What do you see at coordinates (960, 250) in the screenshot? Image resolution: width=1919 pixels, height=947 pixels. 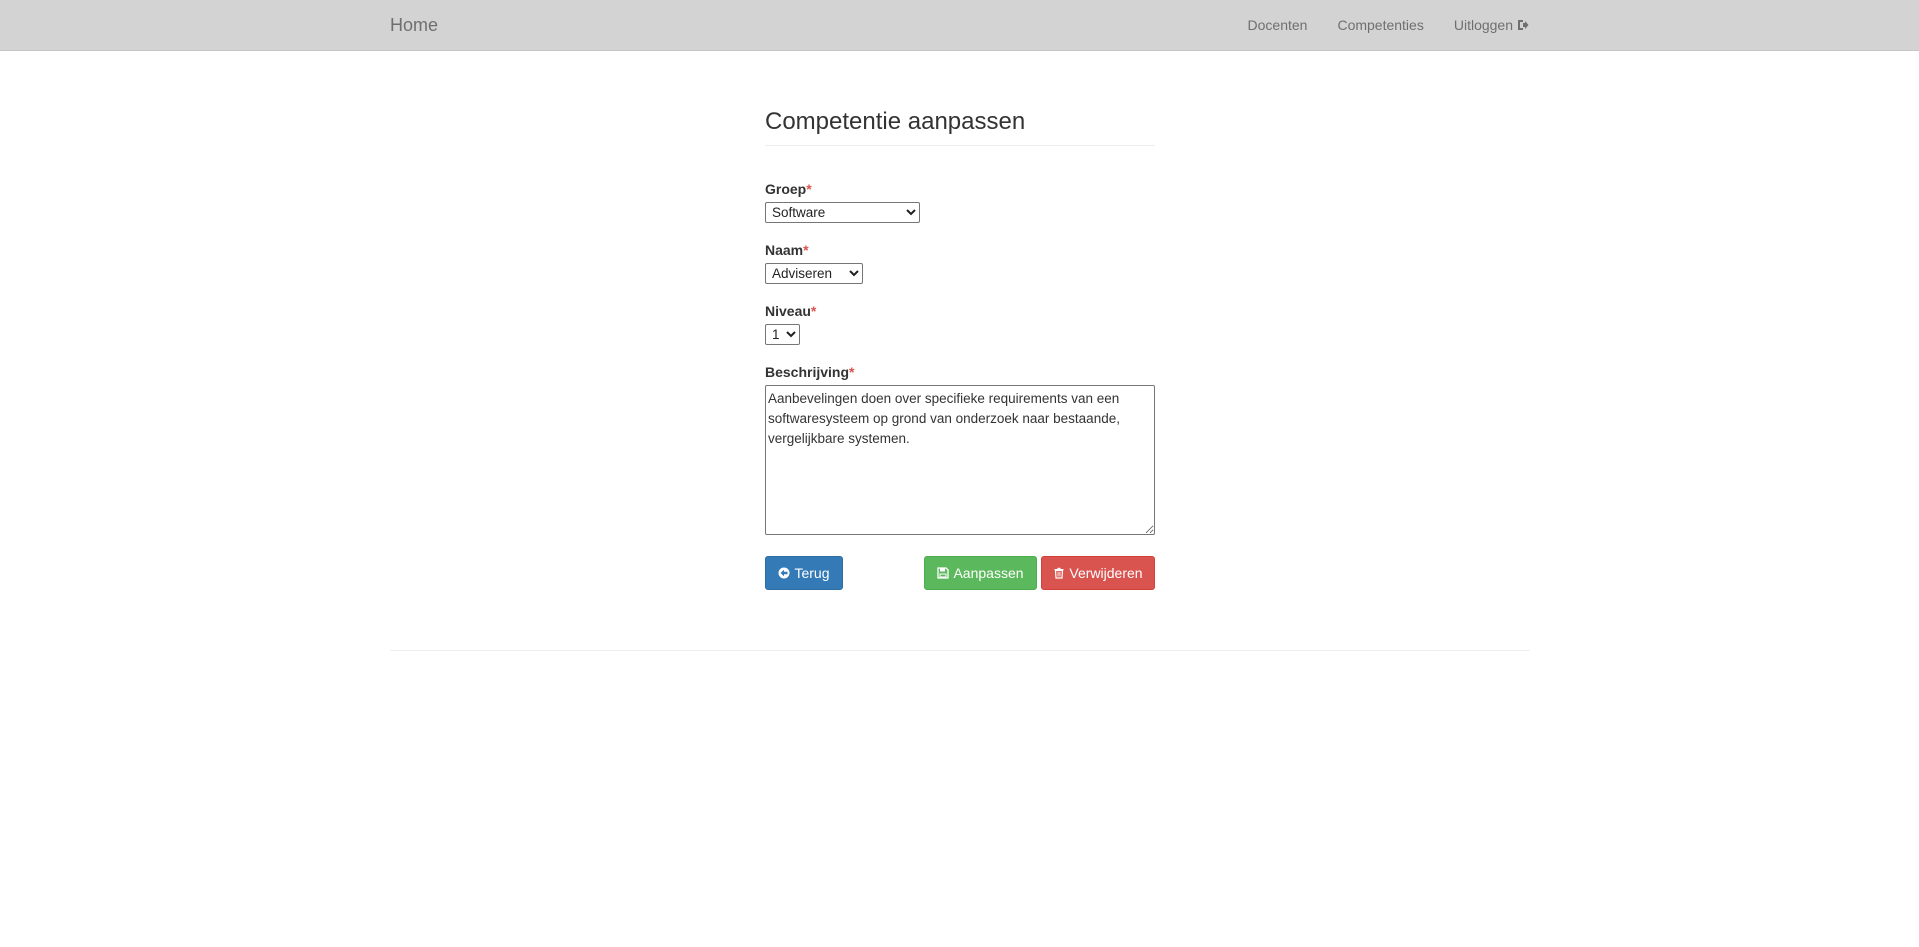 I see `naam-label: Naam*` at bounding box center [960, 250].